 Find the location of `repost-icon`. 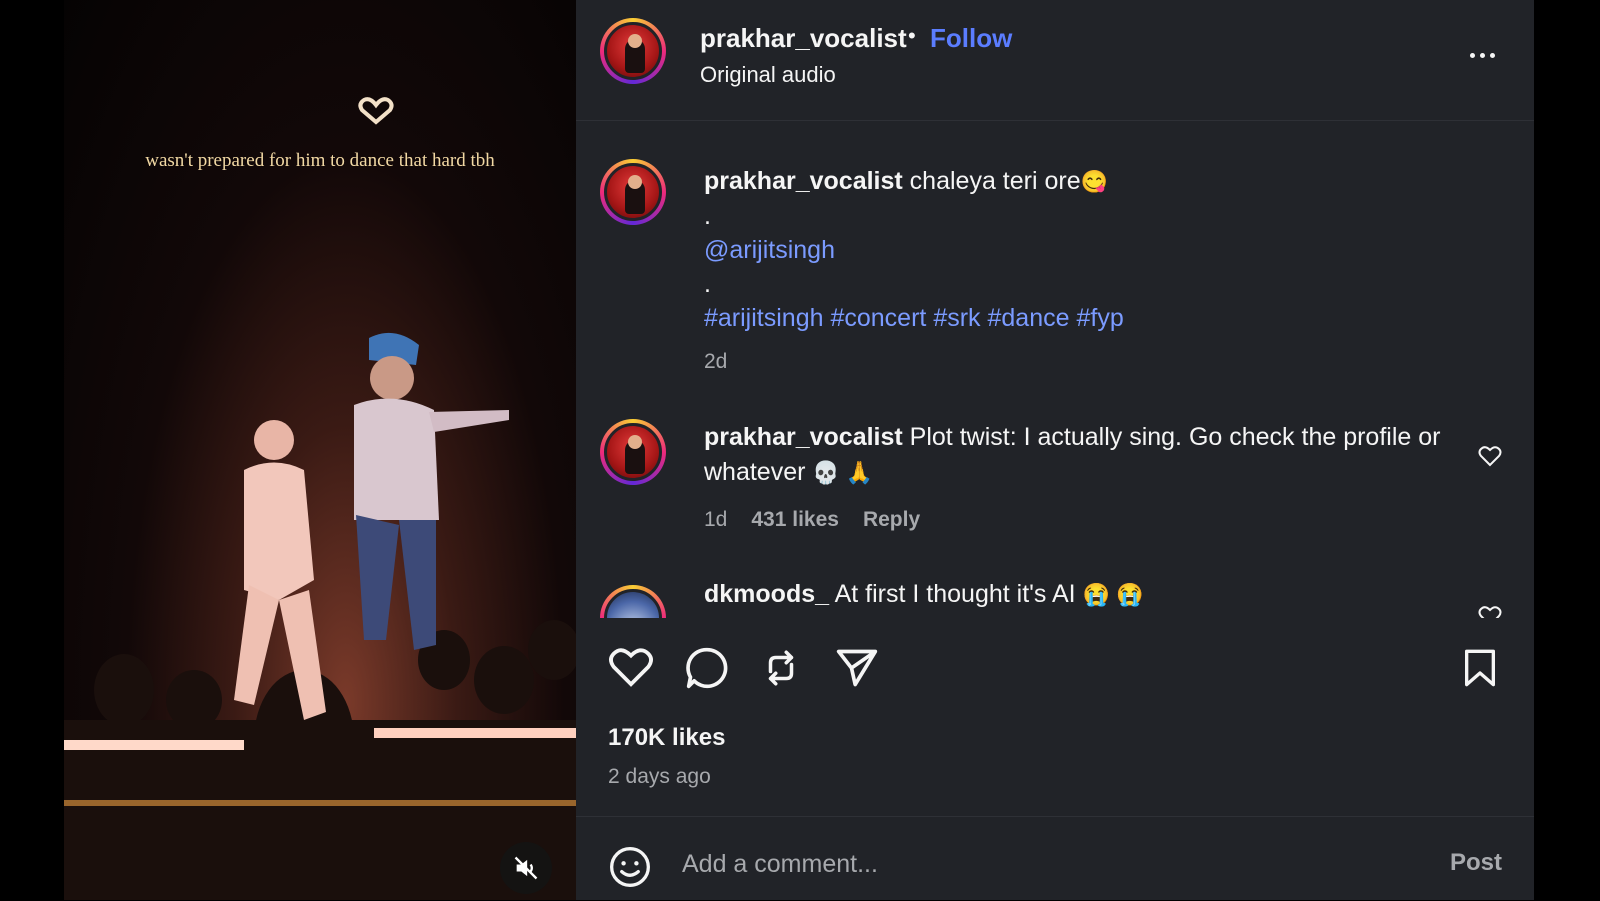

repost-icon is located at coordinates (781, 668).